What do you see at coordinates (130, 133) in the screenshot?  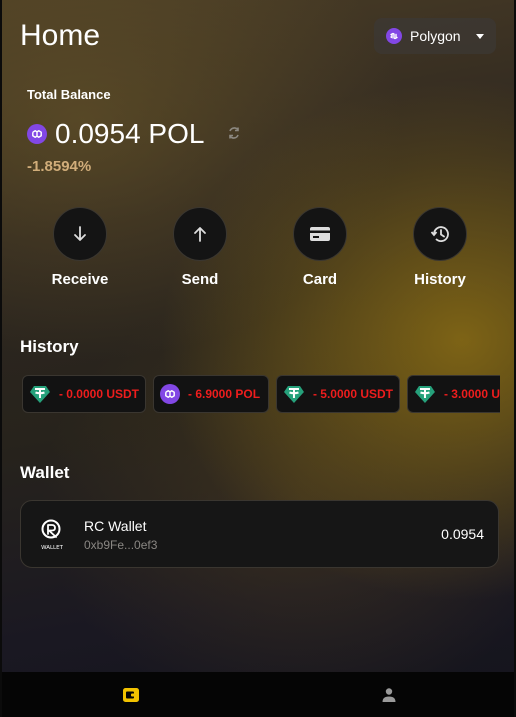 I see `balance-amount: 0.0954 POL` at bounding box center [130, 133].